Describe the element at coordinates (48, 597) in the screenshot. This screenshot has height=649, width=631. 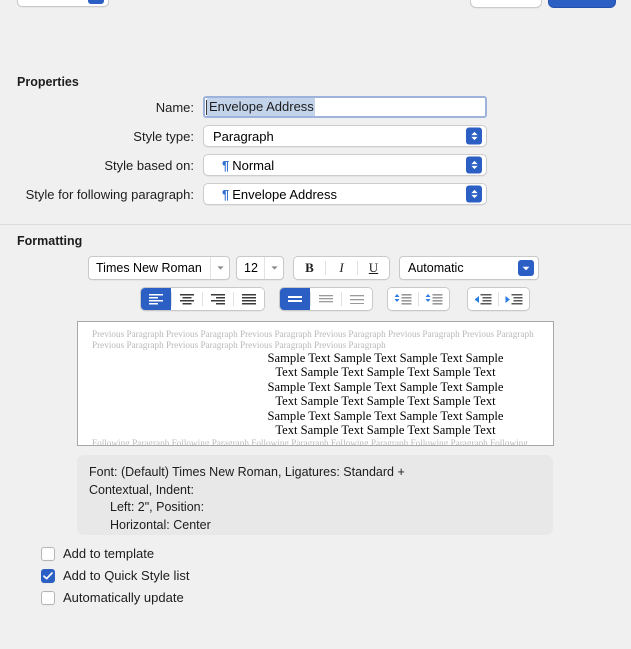
I see `automatically-update-checkbox` at that location.